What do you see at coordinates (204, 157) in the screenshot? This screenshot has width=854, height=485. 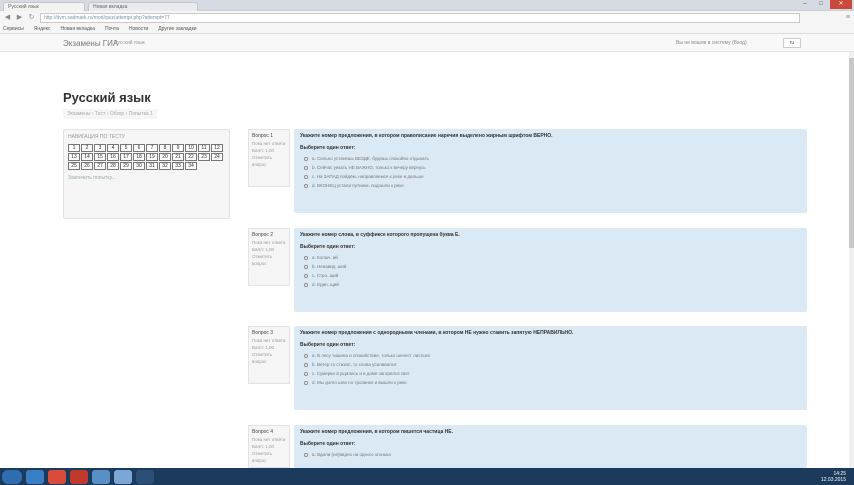 I see `quiz-nav-cell: 23` at bounding box center [204, 157].